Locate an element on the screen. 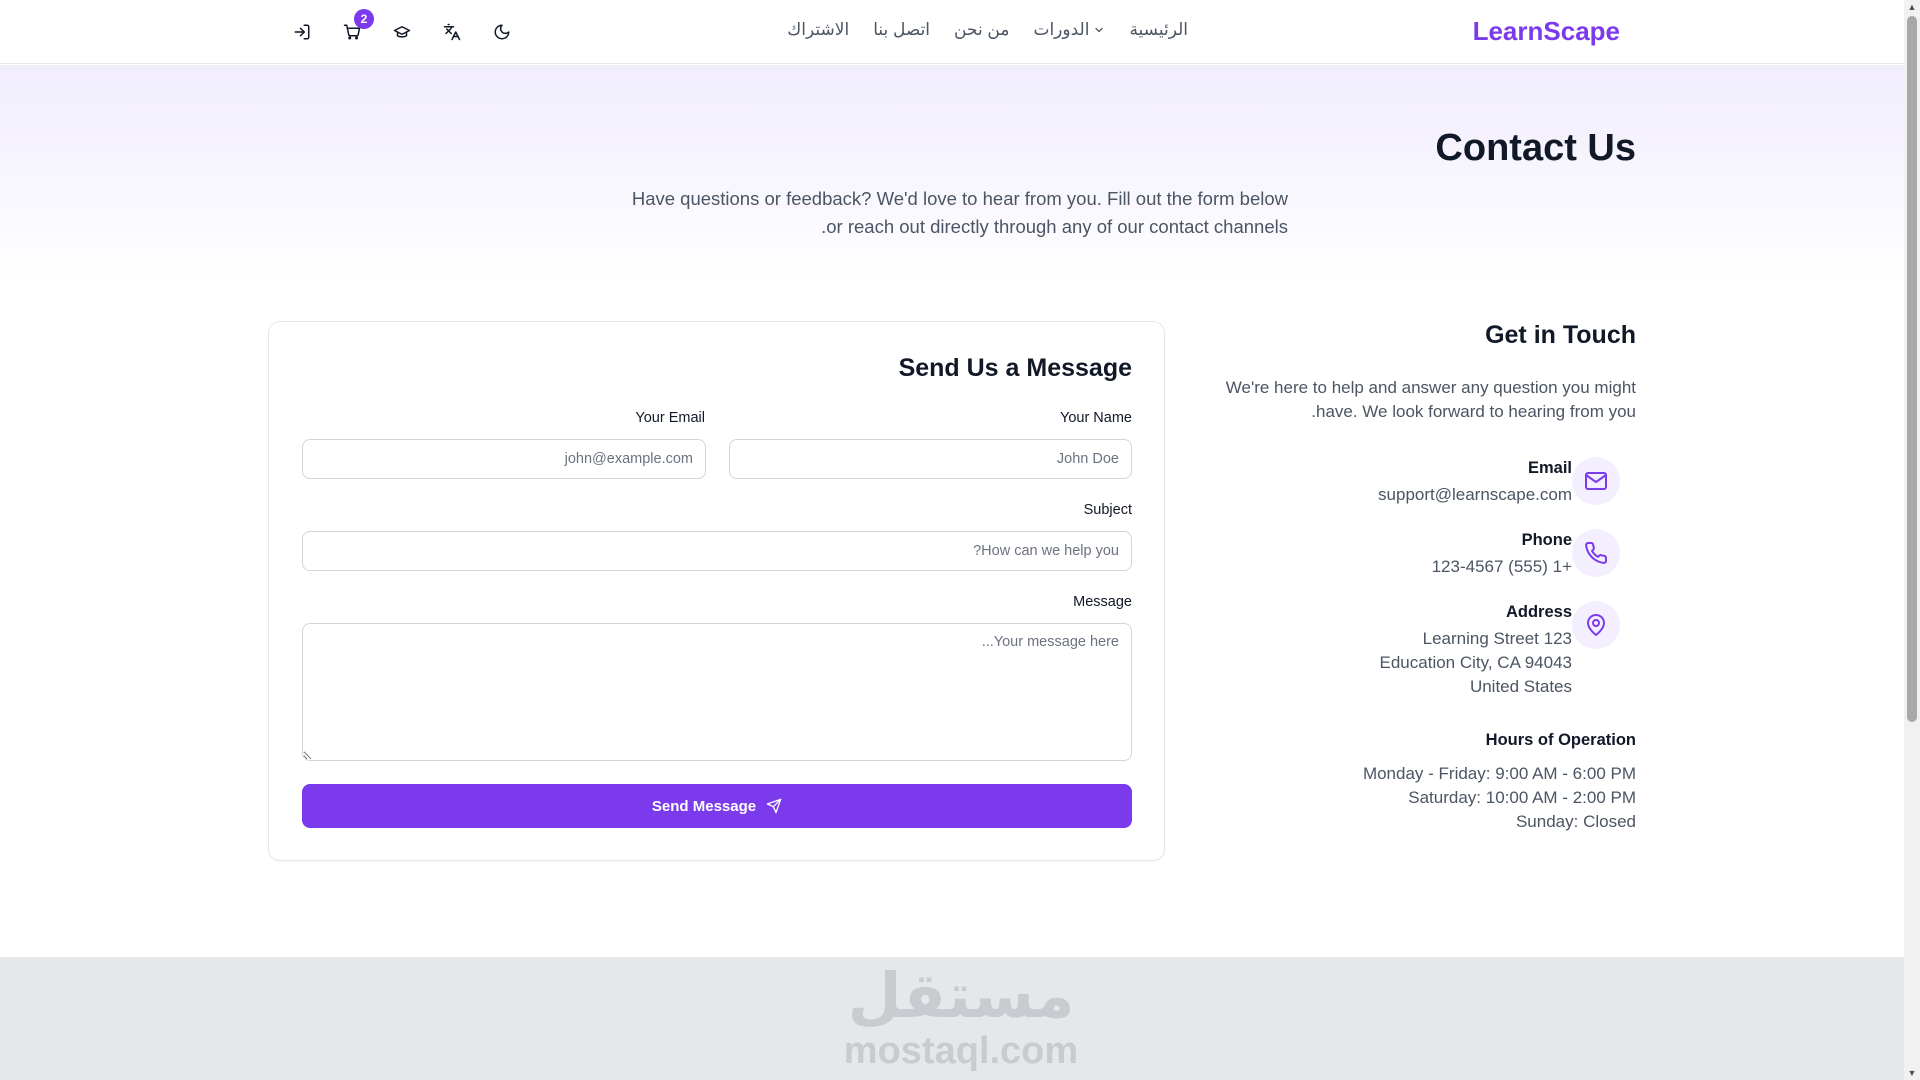 Image resolution: width=1920 pixels, height=1080 pixels. contact-email-item: Email support@learnscape.com is located at coordinates (1390, 482).